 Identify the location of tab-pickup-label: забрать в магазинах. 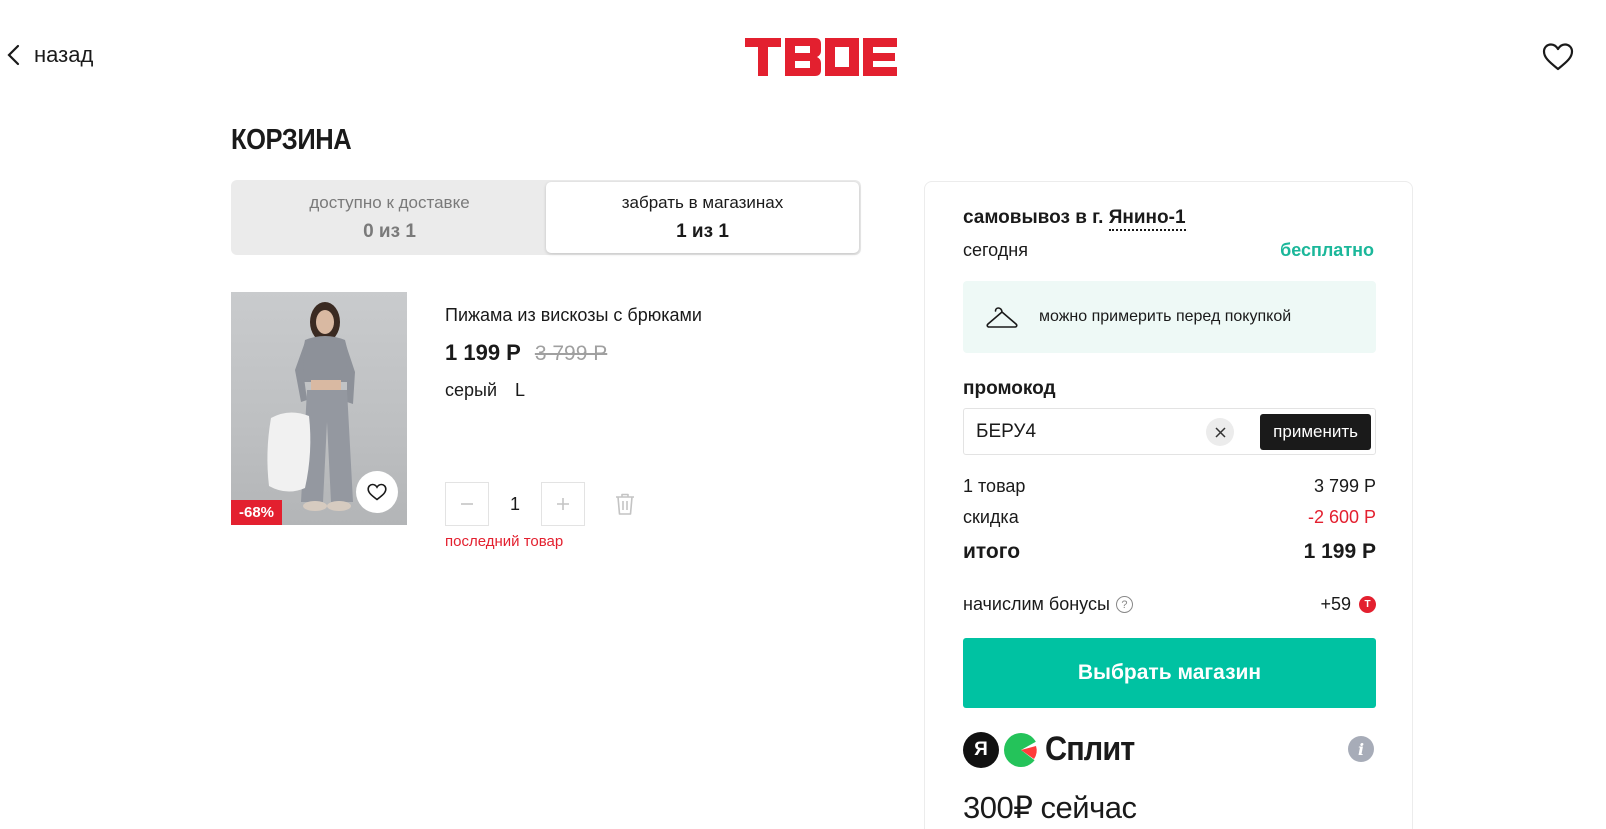
(702, 202).